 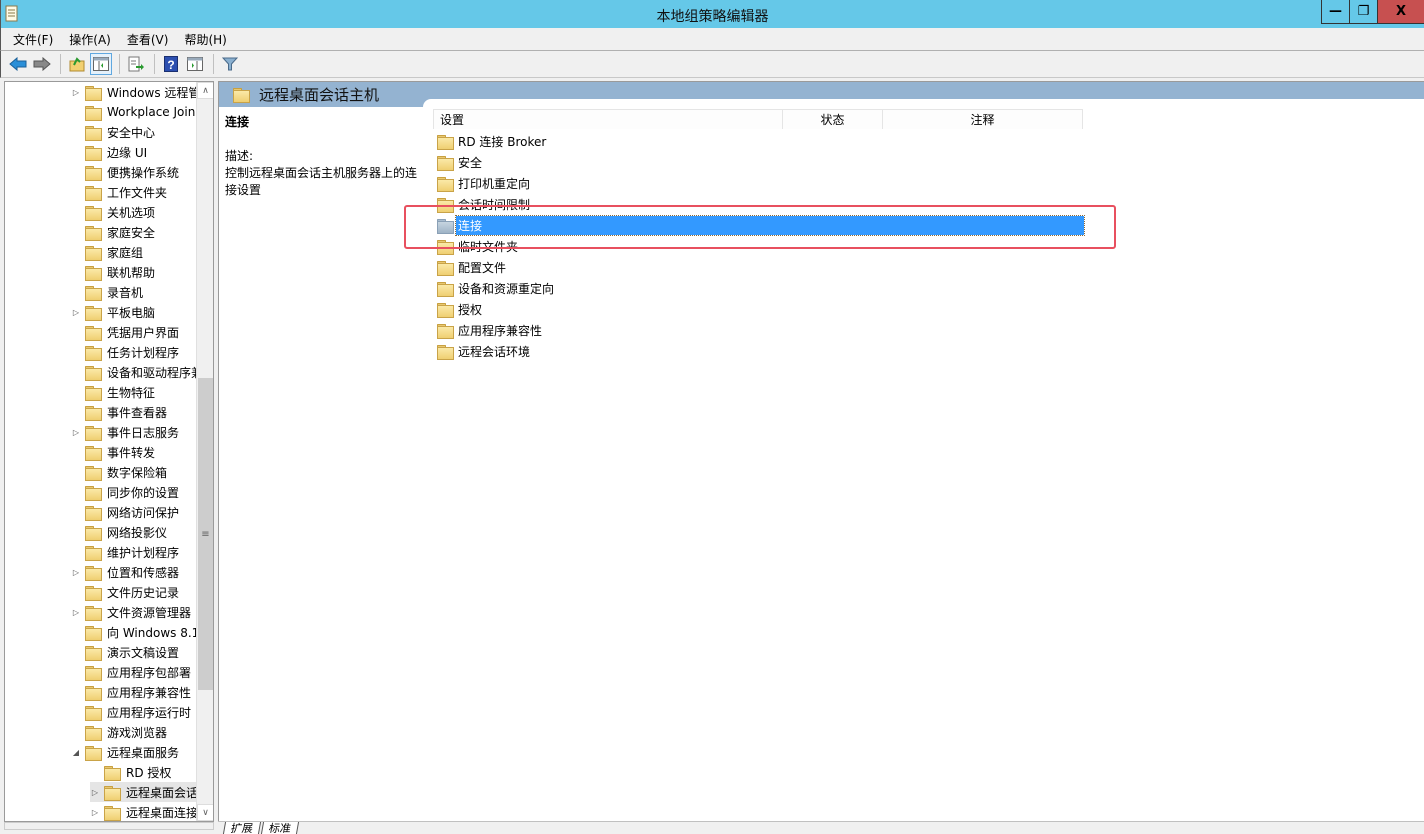 I want to click on tree-item: ▷ Windows 远程管, so click(x=135, y=92).